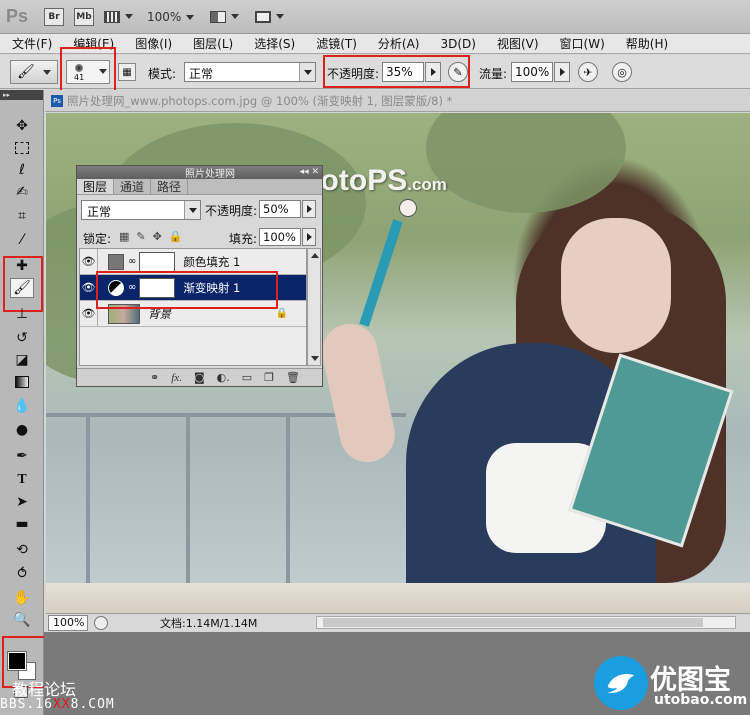 This screenshot has height=715, width=750. What do you see at coordinates (22, 148) in the screenshot?
I see `marquee-tool-icon` at bounding box center [22, 148].